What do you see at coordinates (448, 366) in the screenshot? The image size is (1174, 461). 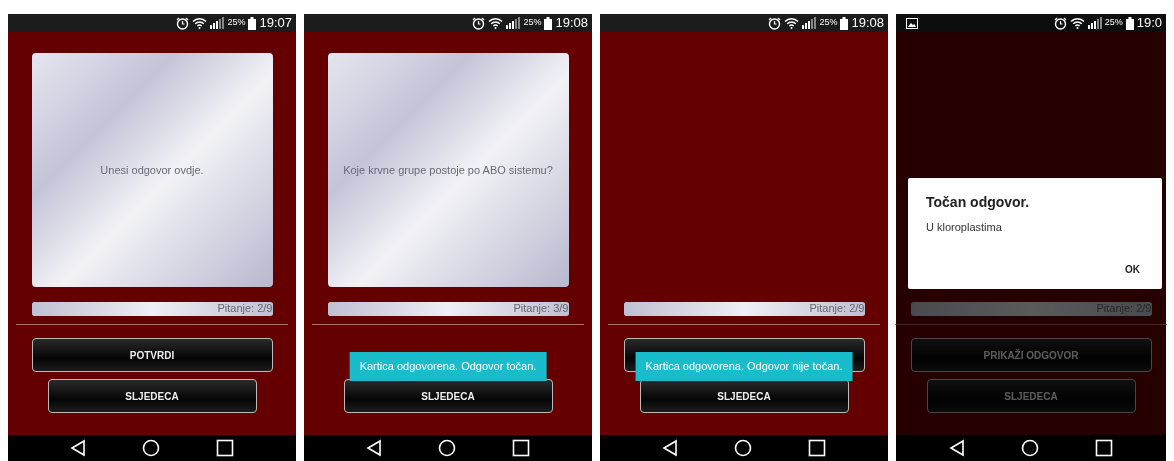 I see `answer-toast: Kartica odgovorena. Odgovor točan.` at bounding box center [448, 366].